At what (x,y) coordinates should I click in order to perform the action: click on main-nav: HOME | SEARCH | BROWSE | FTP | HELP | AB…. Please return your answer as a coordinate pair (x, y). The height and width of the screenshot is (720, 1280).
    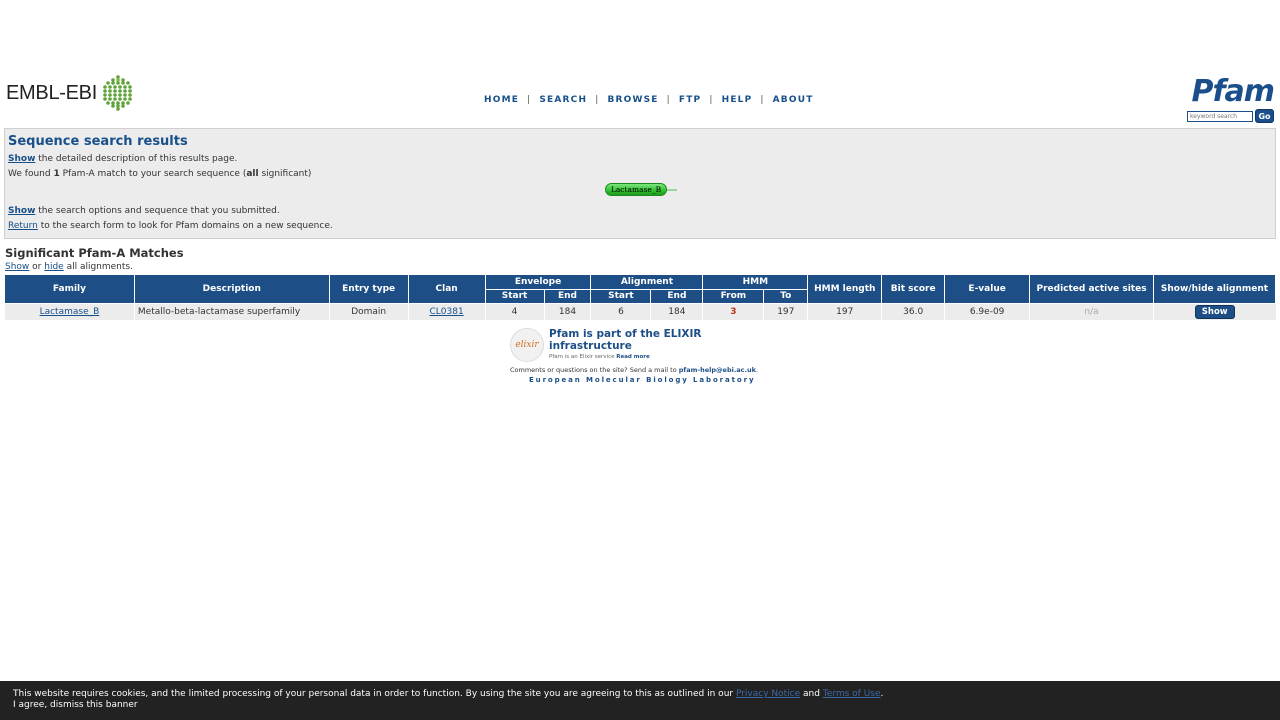
    Looking at the image, I should click on (649, 100).